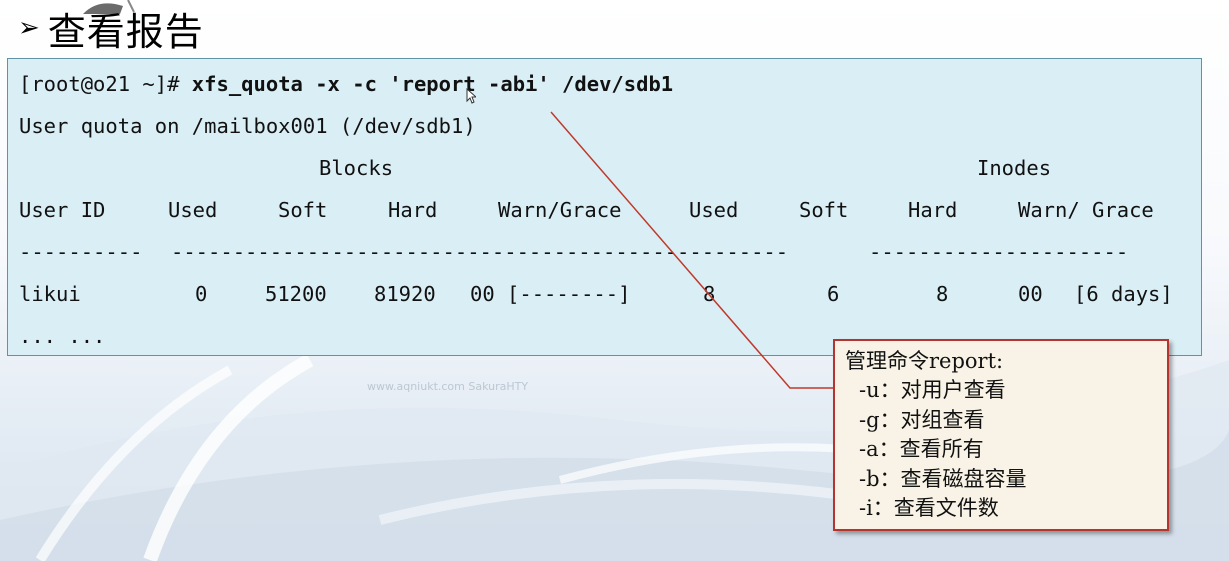 Image resolution: width=1229 pixels, height=561 pixels. Describe the element at coordinates (924, 361) in the screenshot. I see `note-title: 管理命令report:` at that location.